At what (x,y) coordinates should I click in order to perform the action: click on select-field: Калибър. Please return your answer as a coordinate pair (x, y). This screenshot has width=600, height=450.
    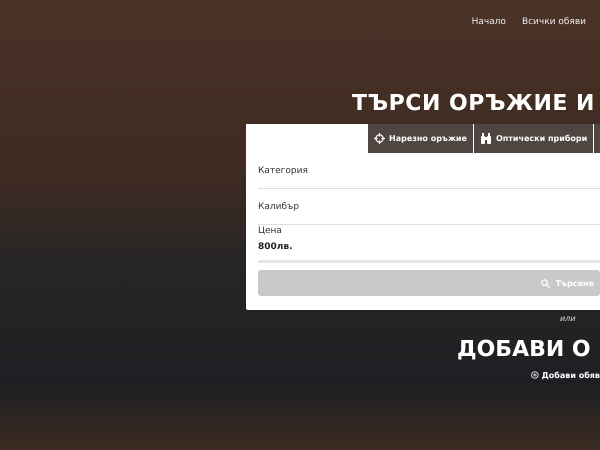
    Looking at the image, I should click on (429, 207).